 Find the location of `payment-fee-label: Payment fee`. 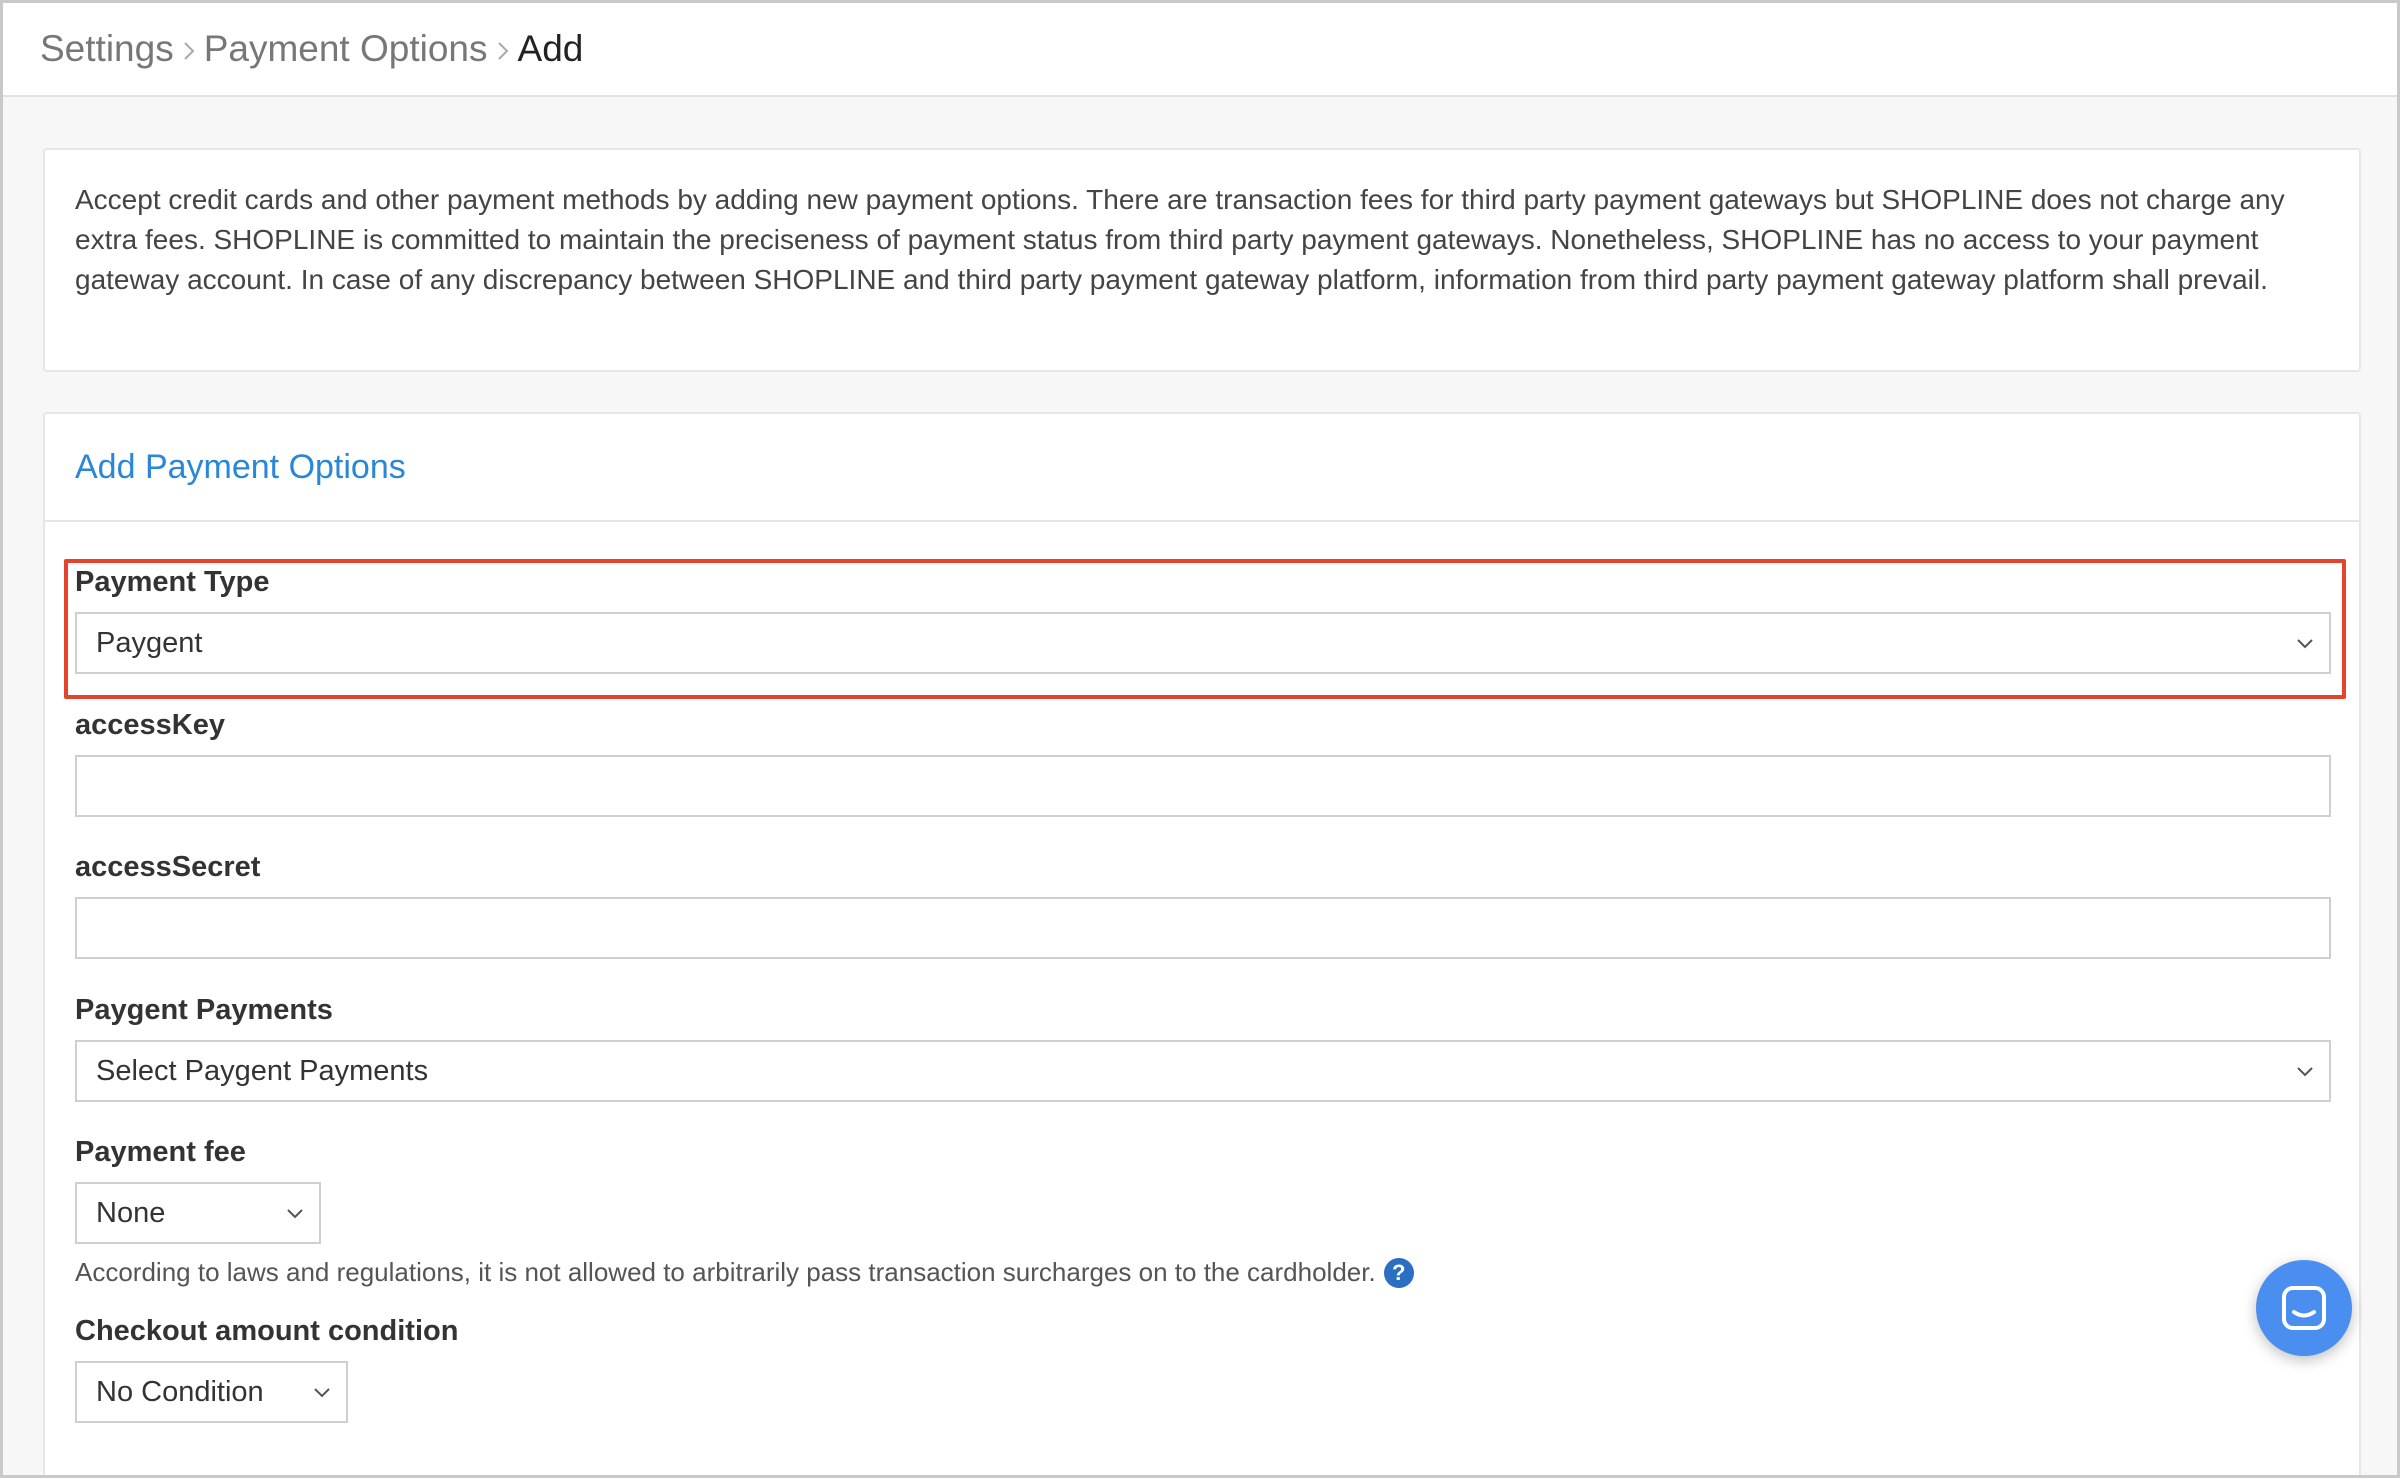

payment-fee-label: Payment fee is located at coordinates (160, 1152).